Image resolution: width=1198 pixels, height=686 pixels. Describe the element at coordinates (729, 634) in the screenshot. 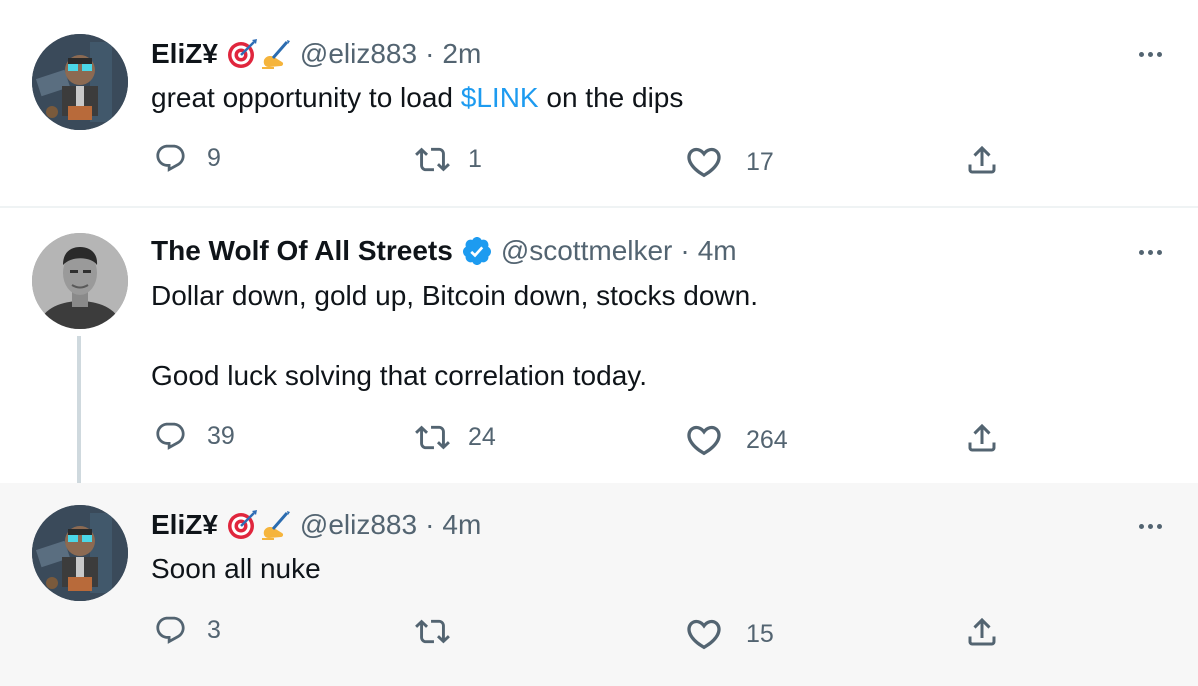

I see `like-button: 15` at that location.